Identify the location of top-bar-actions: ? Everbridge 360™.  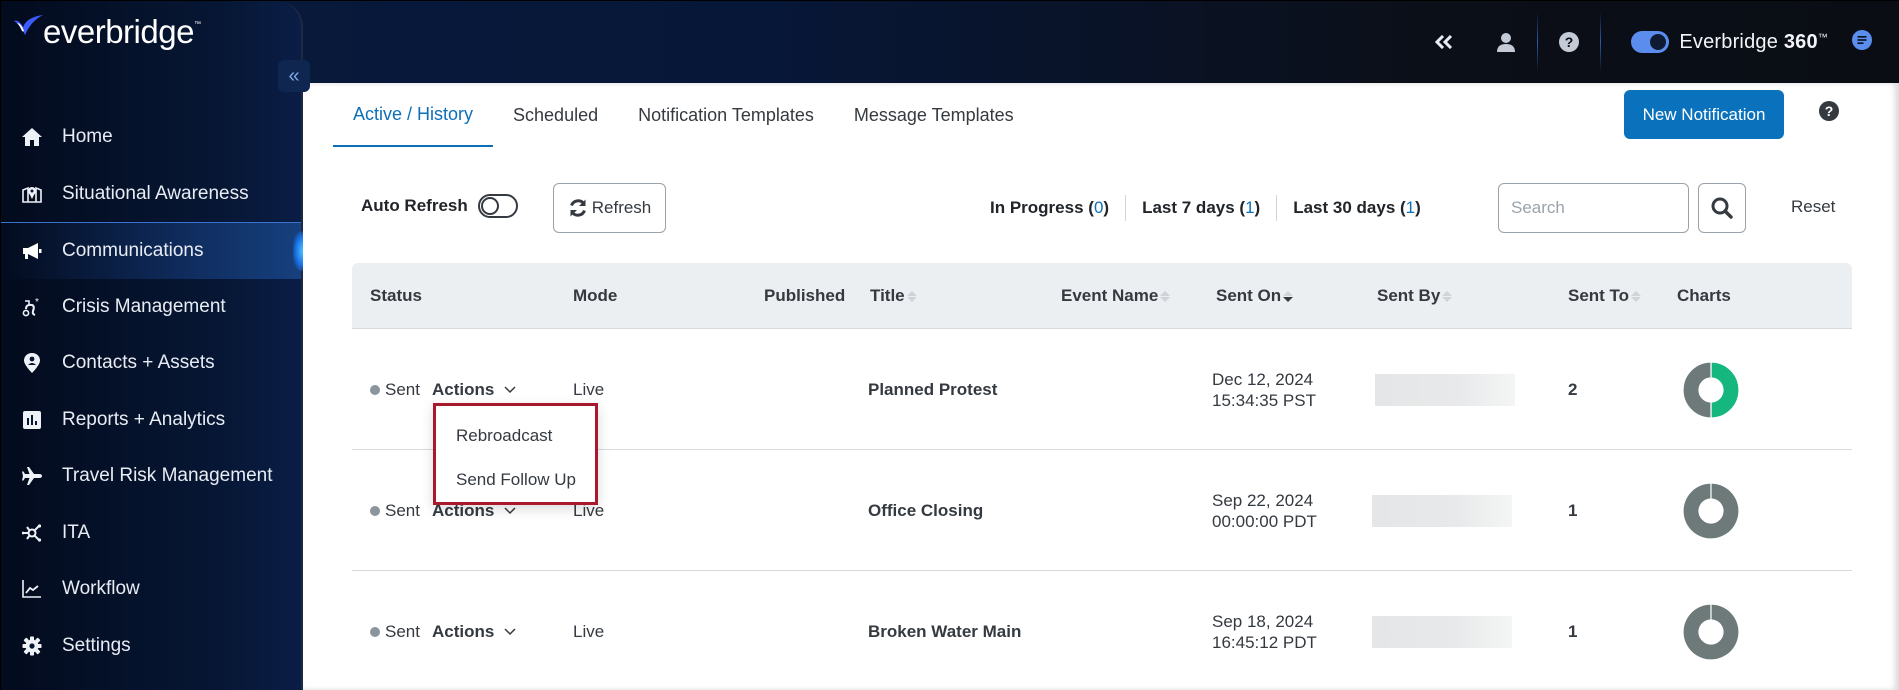
(1656, 42).